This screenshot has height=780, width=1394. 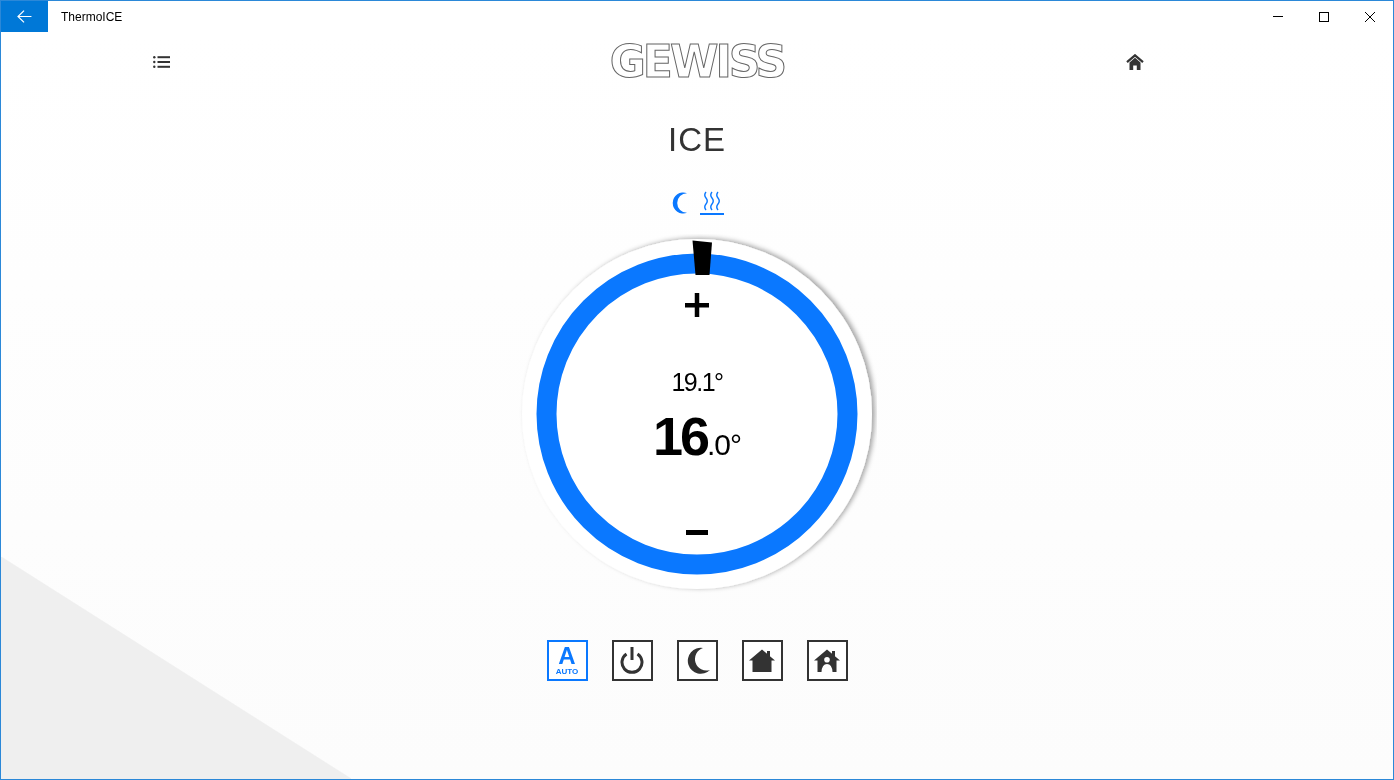 I want to click on list-icon, so click(x=161, y=62).